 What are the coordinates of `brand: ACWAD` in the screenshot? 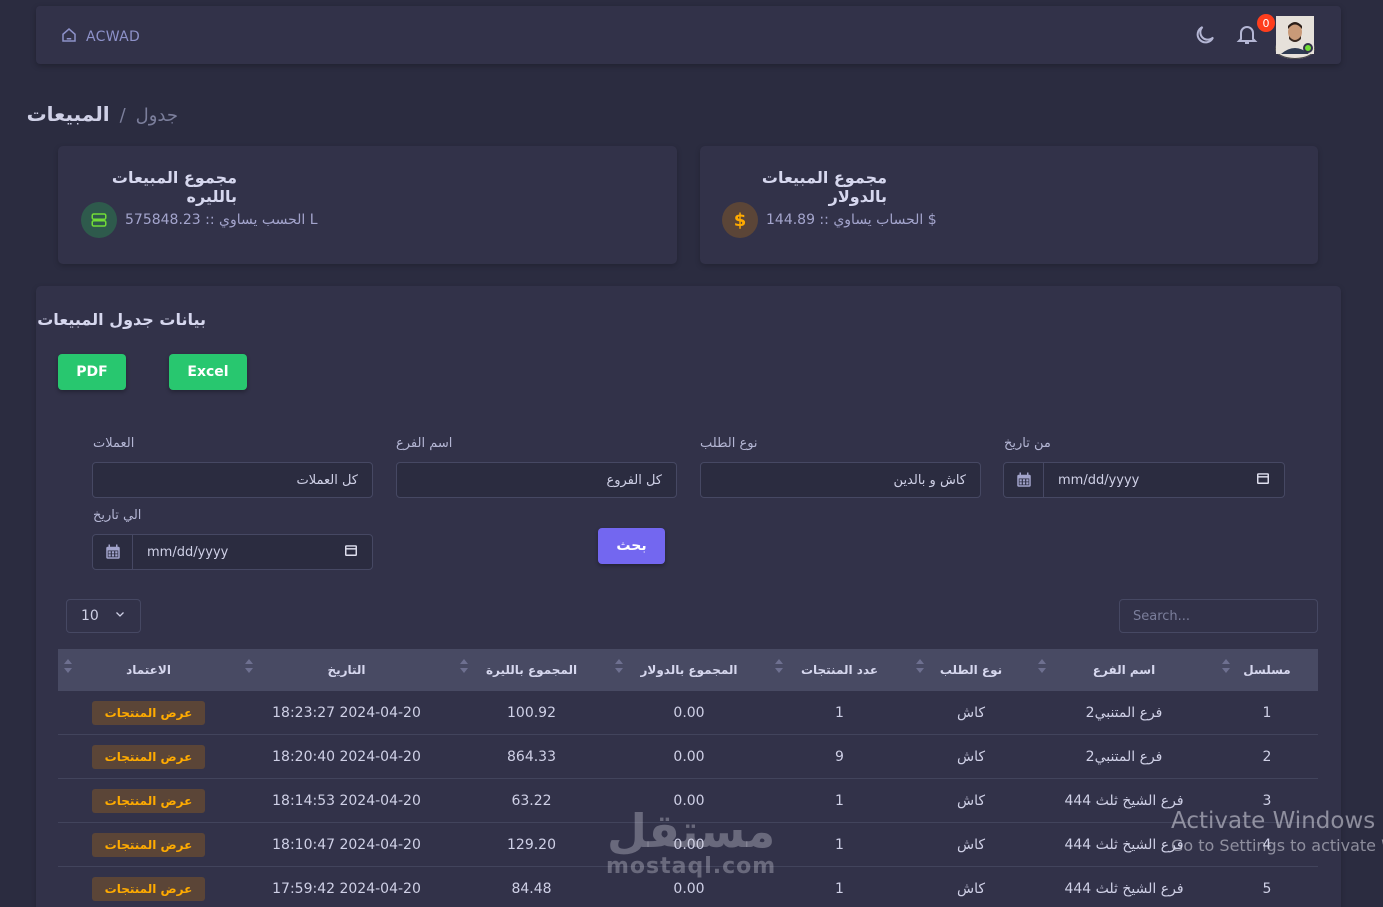 It's located at (100, 37).